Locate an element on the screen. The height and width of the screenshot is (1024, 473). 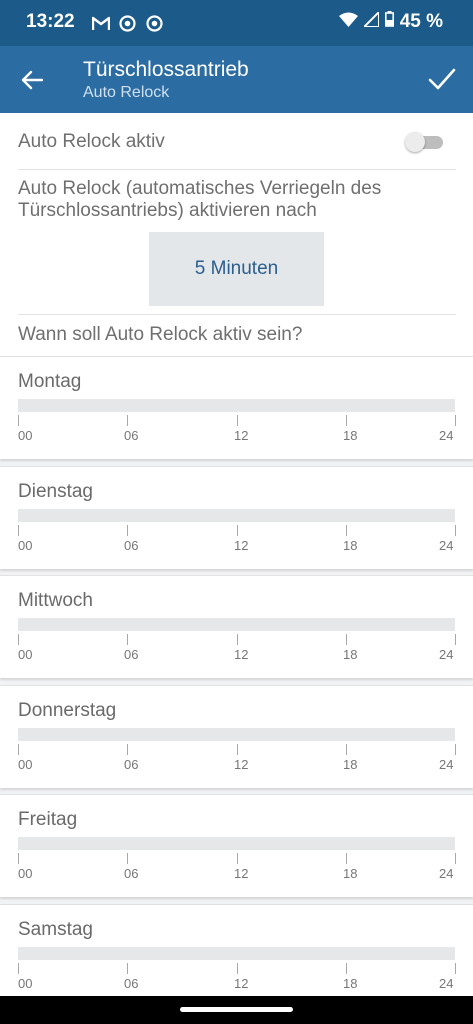
page-title: Türschlossantrieb is located at coordinates (166, 69).